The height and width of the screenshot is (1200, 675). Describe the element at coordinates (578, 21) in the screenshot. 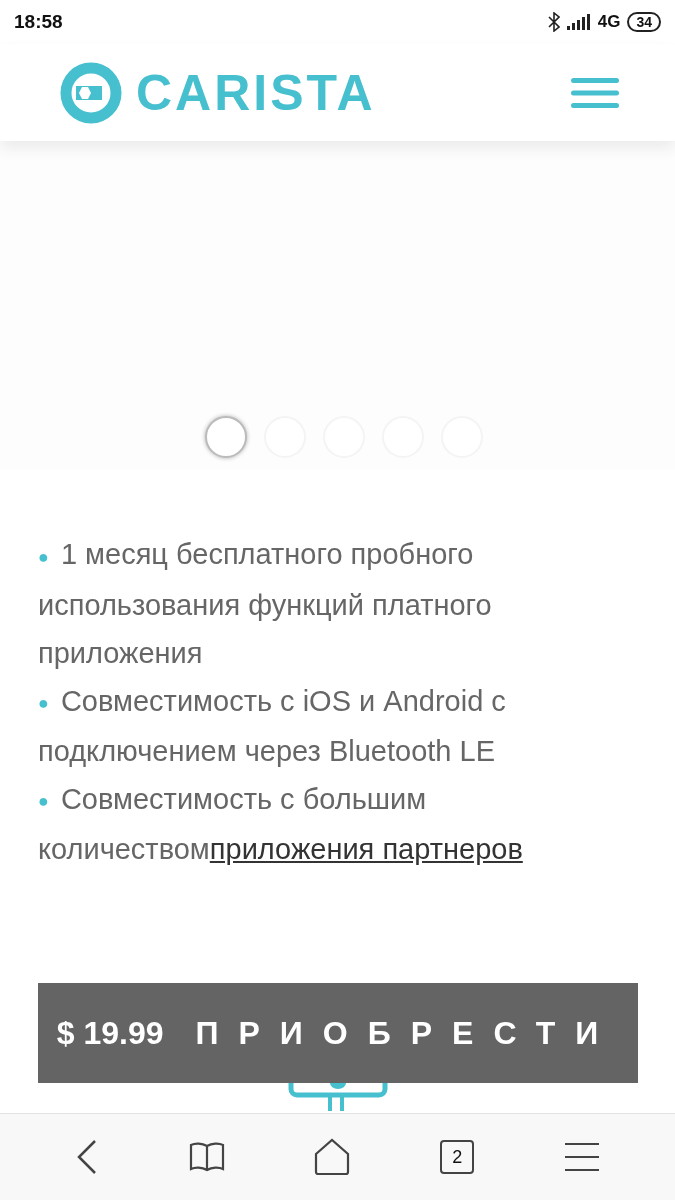

I see `signal-icon` at that location.